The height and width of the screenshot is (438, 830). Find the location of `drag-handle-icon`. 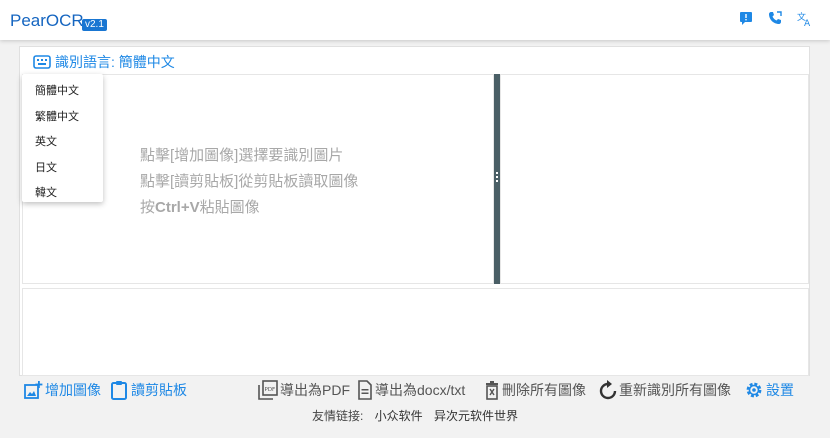

drag-handle-icon is located at coordinates (497, 178).